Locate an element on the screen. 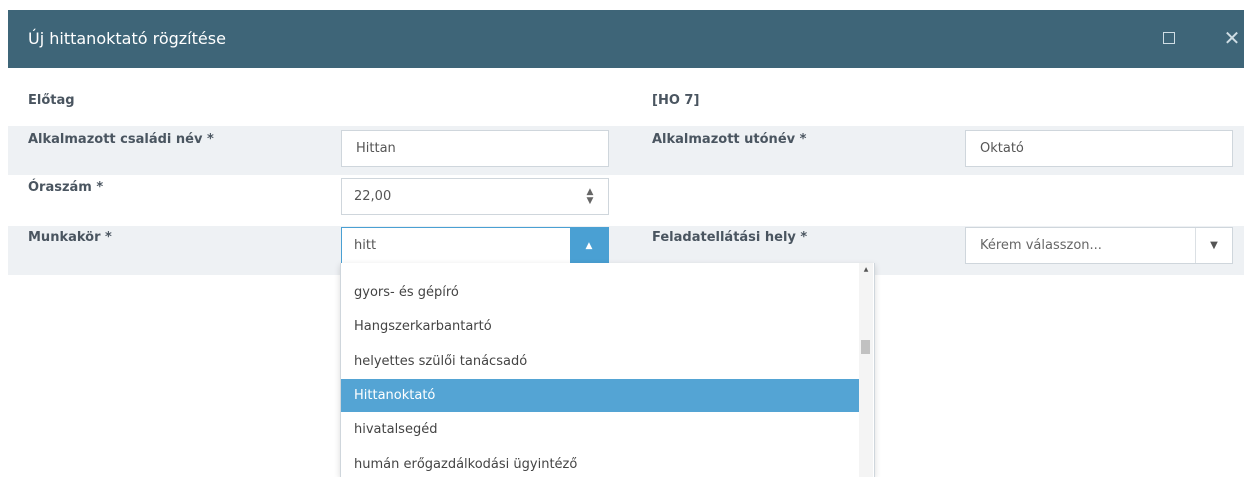 Image resolution: width=1244 pixels, height=477 pixels. scrollbar is located at coordinates (866, 370).